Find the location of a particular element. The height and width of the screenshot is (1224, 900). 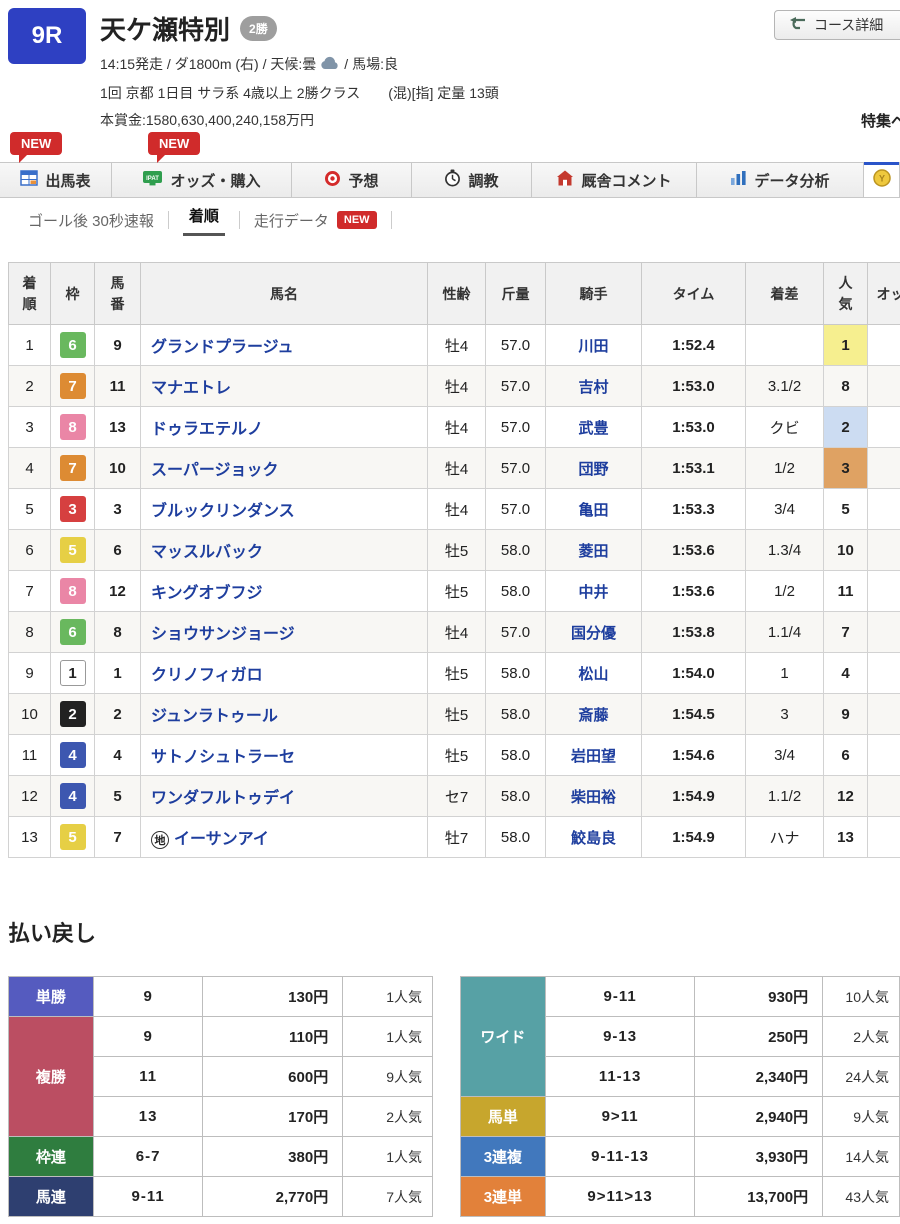

popularity: 11 is located at coordinates (845, 591).